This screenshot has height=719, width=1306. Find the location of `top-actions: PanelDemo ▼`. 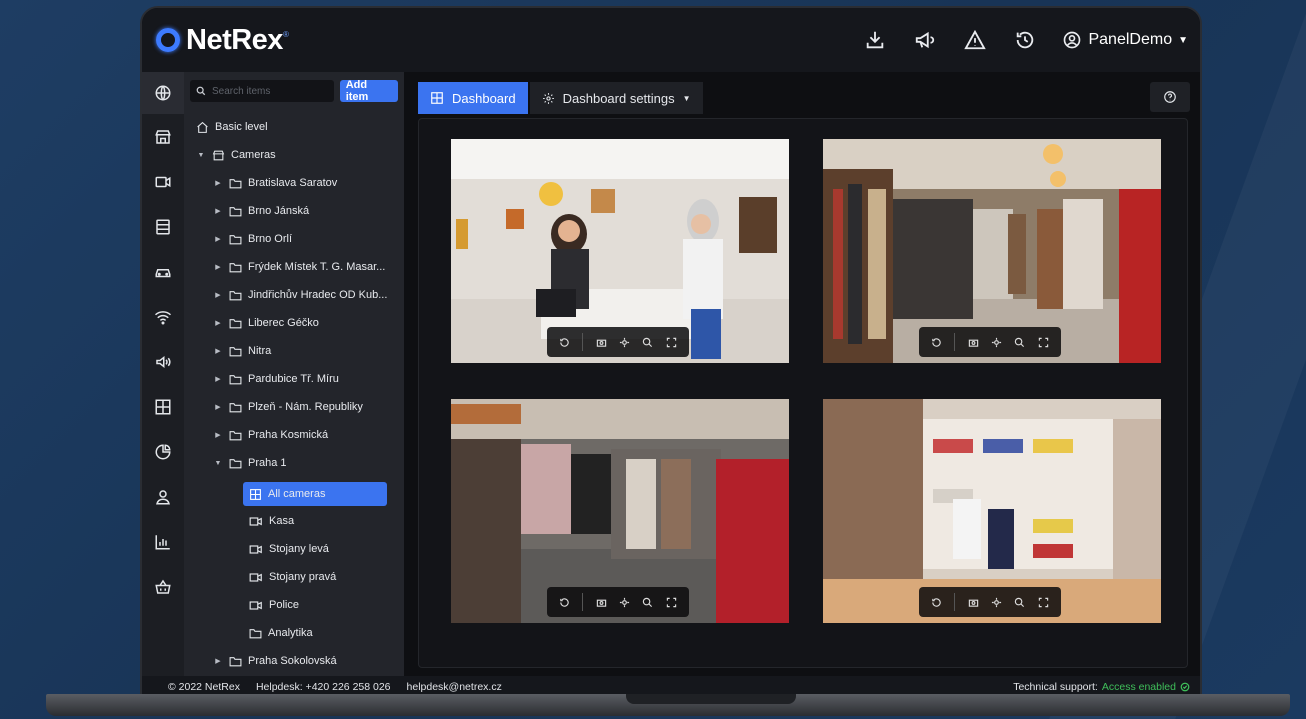

top-actions: PanelDemo ▼ is located at coordinates (1019, 40).